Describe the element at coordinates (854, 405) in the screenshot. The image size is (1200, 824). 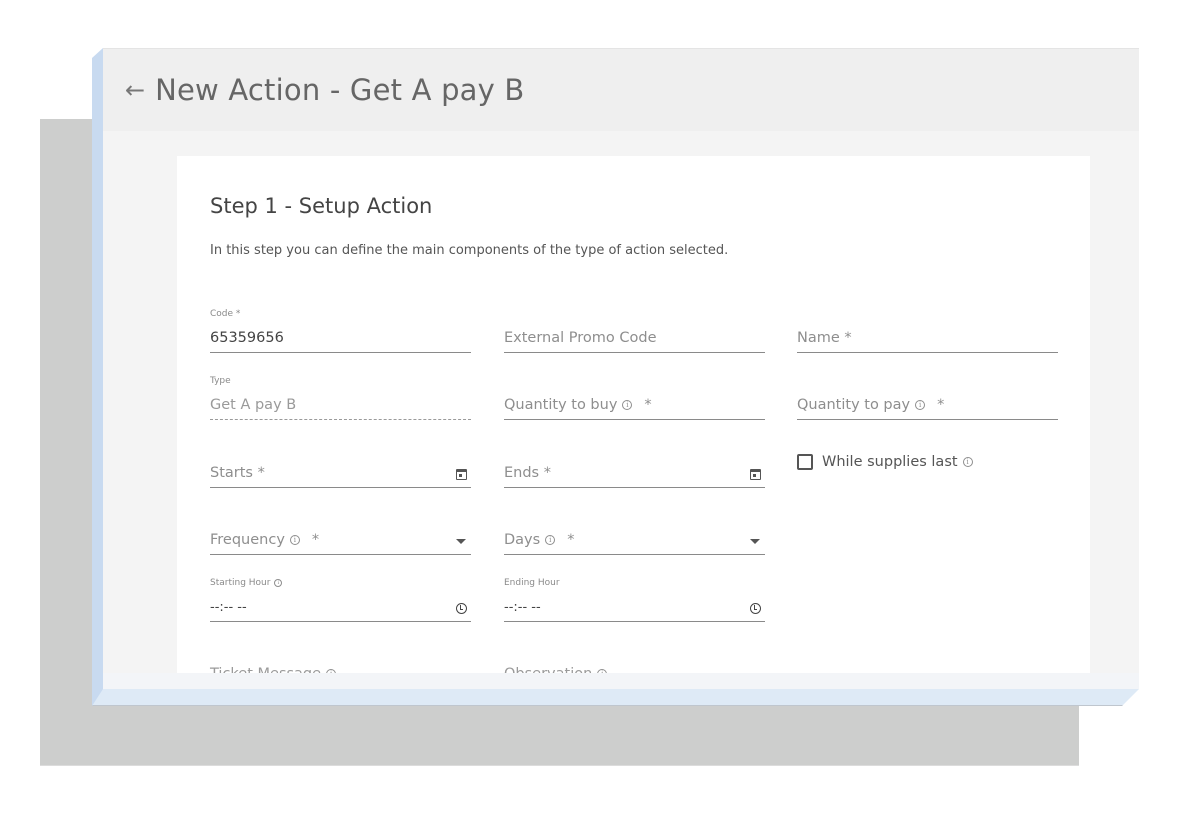
I see `quantity-to-pay-placeholder: Quantity to pay` at that location.